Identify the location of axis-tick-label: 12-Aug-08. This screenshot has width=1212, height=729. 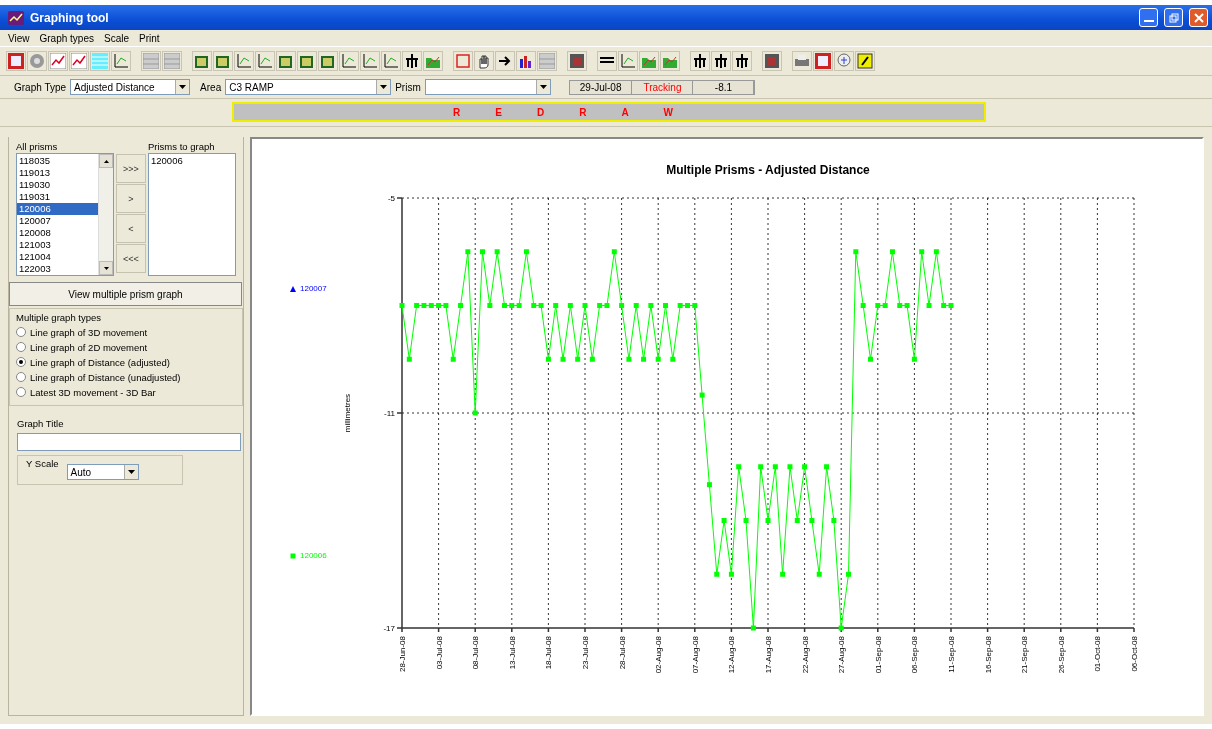
(732, 655).